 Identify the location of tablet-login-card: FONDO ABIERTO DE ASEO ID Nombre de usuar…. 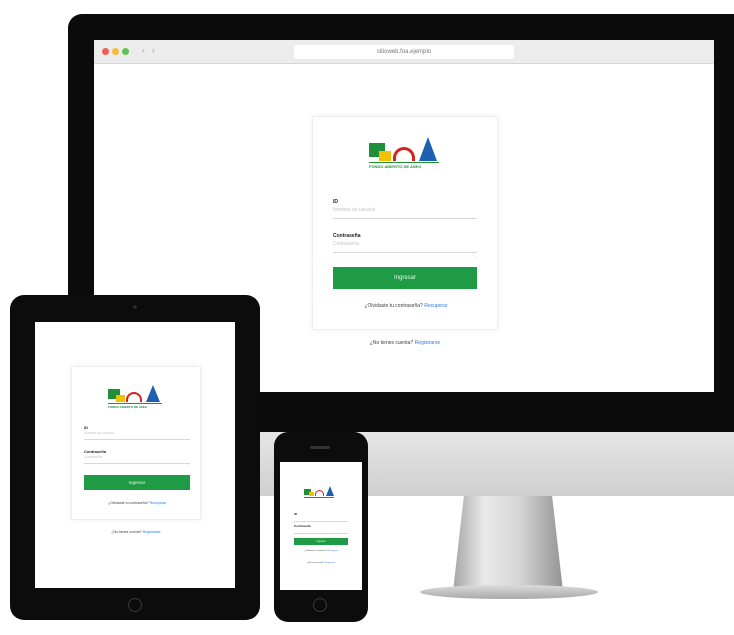
(136, 443).